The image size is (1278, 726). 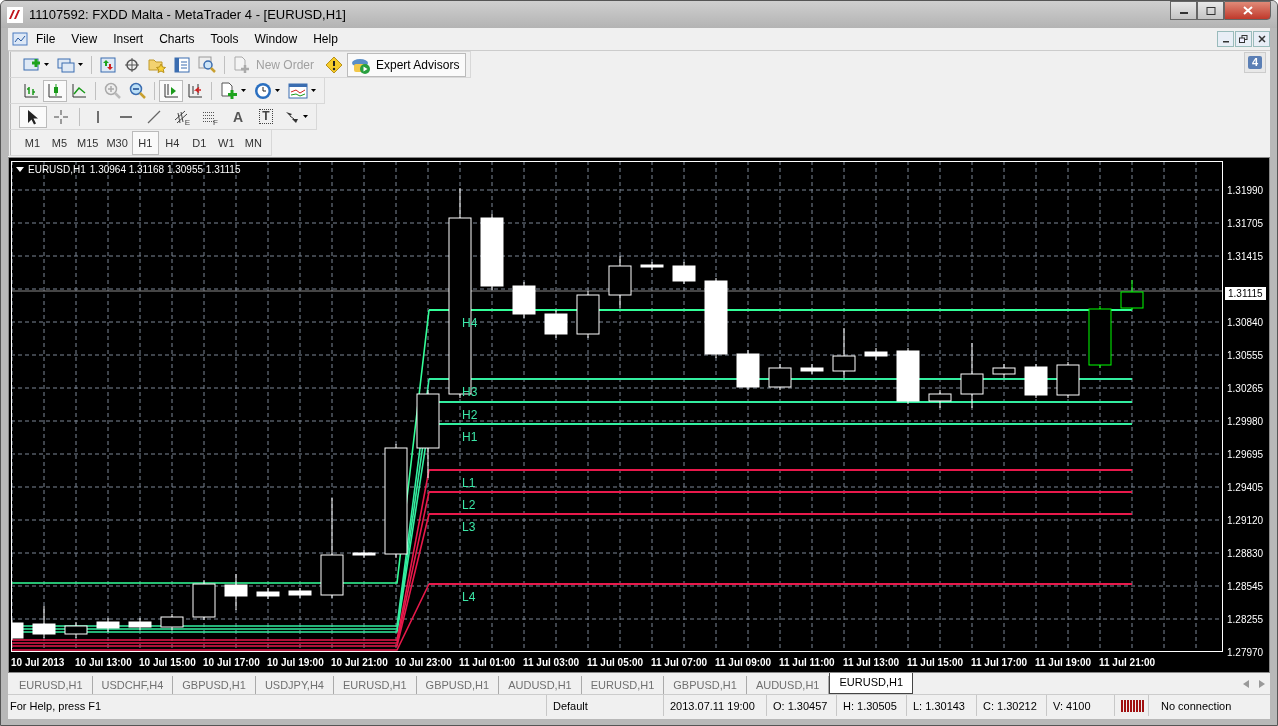 What do you see at coordinates (59, 142) in the screenshot?
I see `timeframe-button: M5` at bounding box center [59, 142].